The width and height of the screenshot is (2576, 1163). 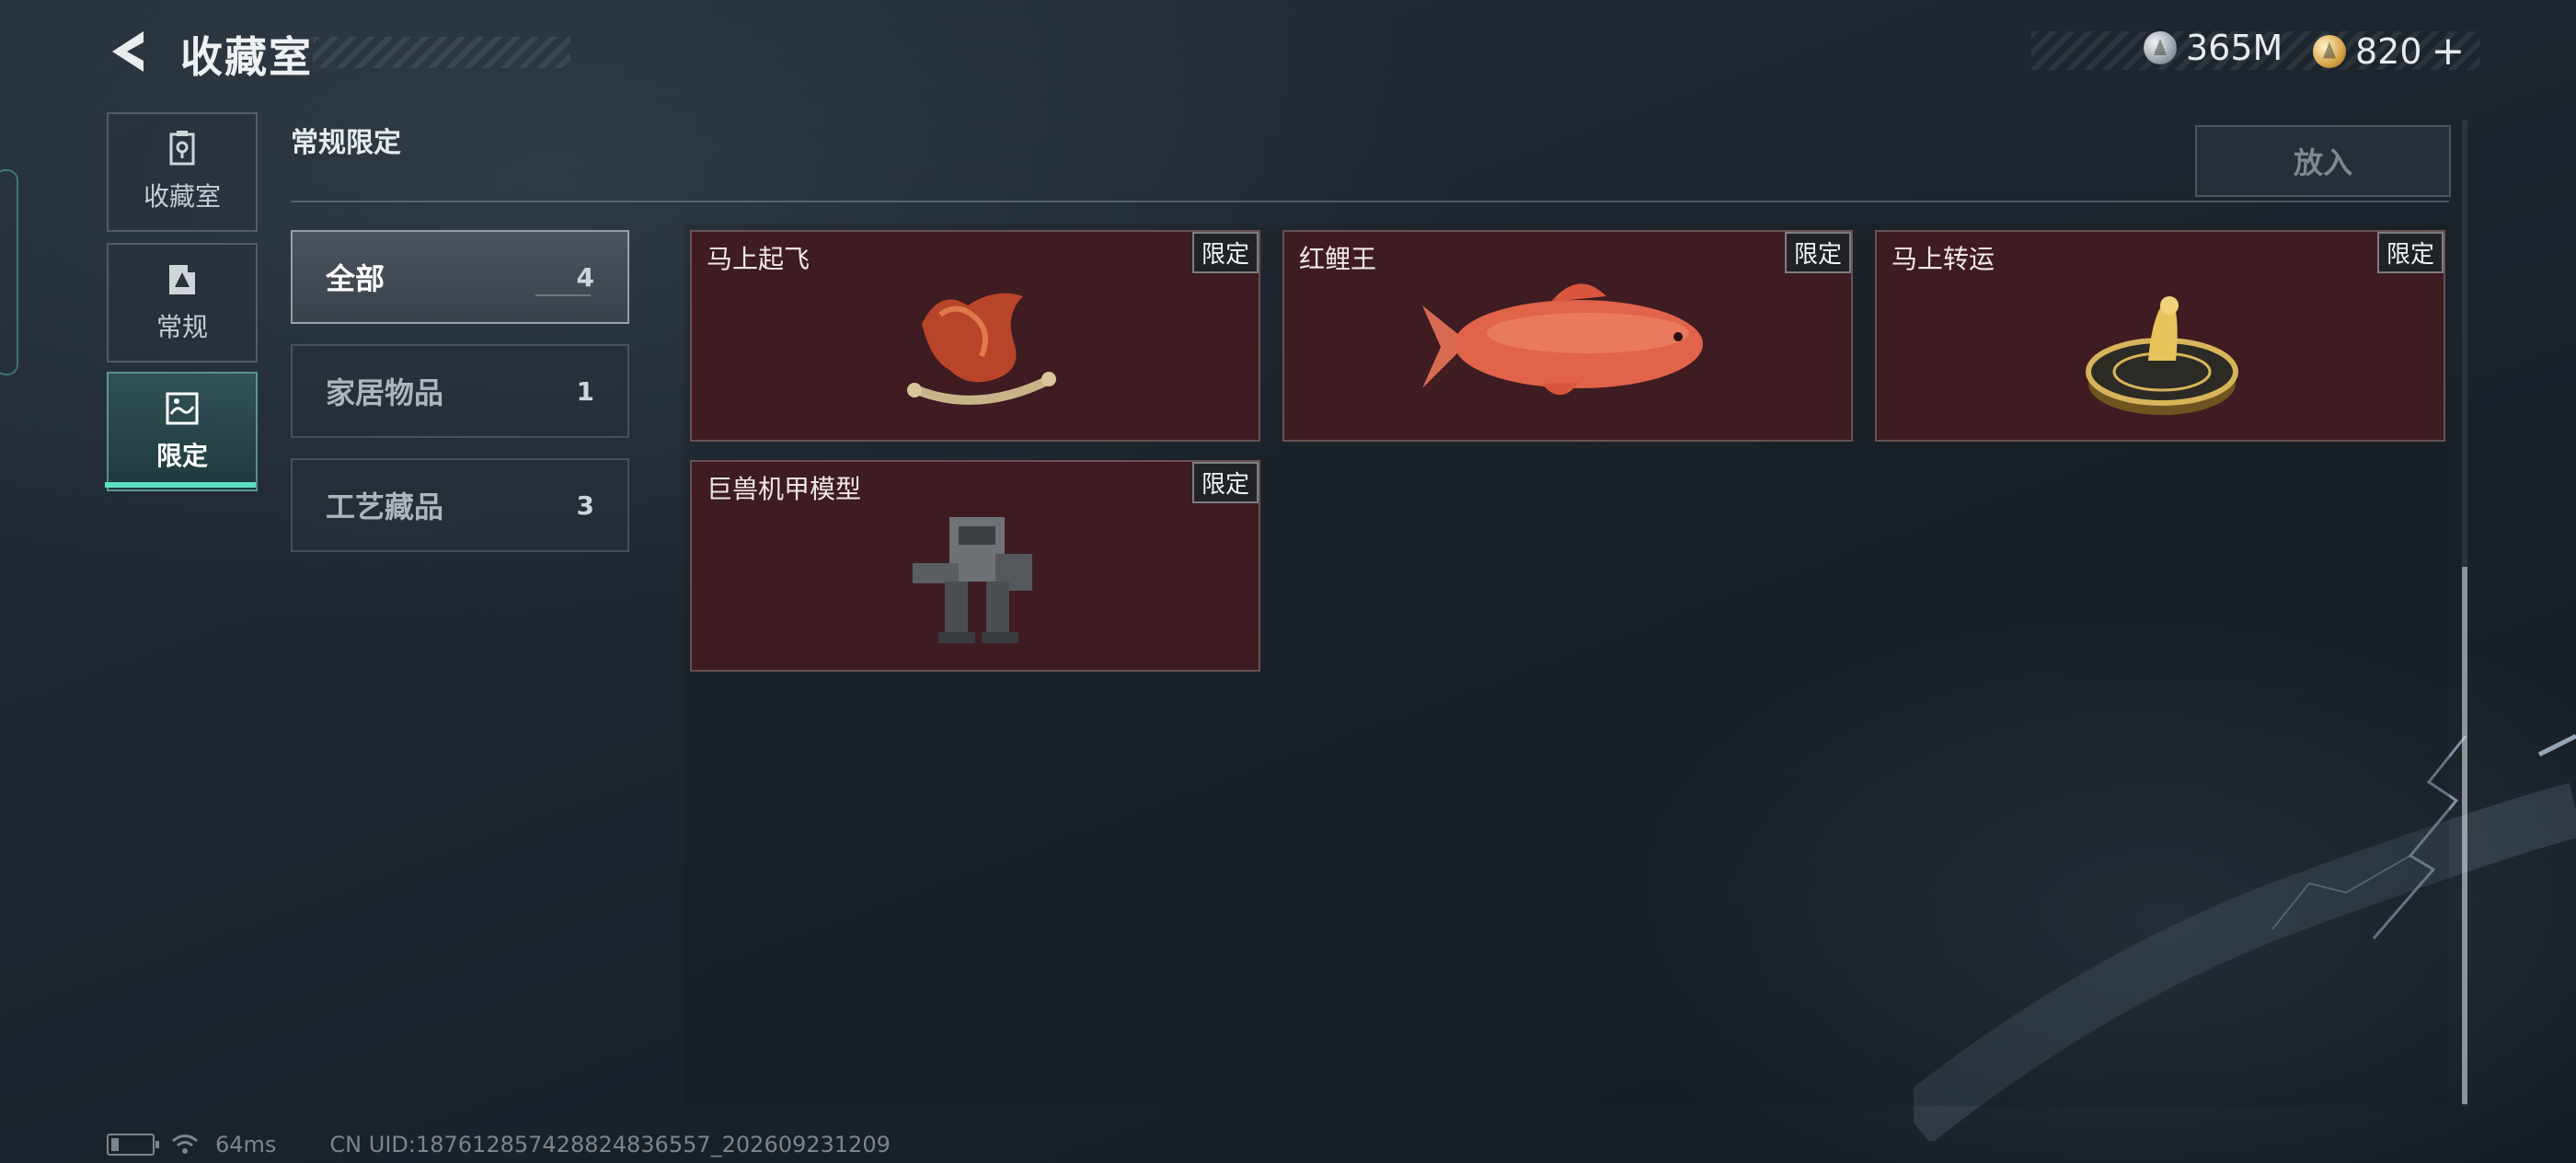 What do you see at coordinates (133, 1145) in the screenshot?
I see `battery-icon` at bounding box center [133, 1145].